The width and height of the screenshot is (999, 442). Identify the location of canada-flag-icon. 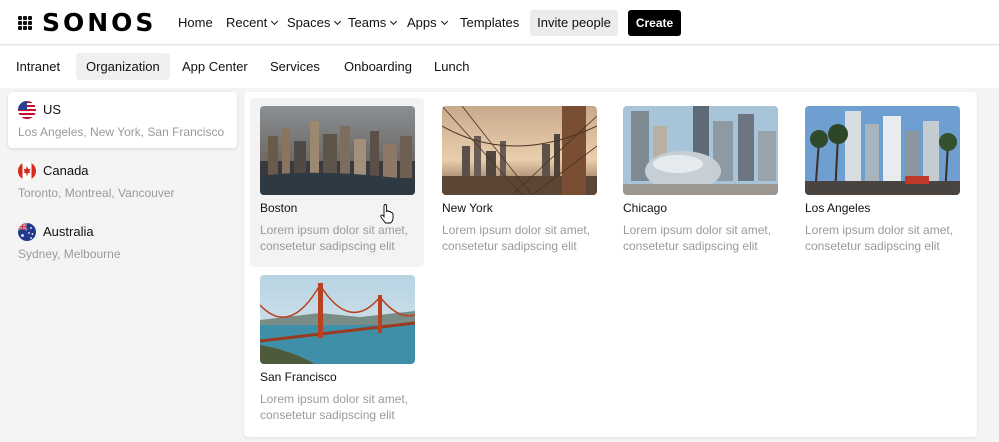
(27, 171).